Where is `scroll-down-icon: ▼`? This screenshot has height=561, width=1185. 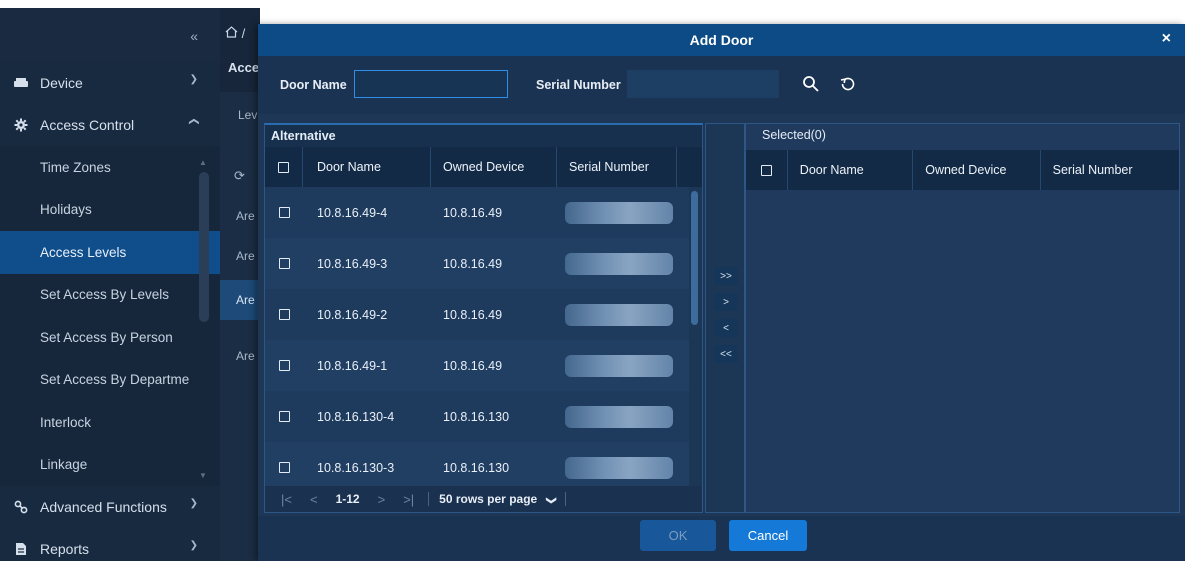 scroll-down-icon: ▼ is located at coordinates (203, 475).